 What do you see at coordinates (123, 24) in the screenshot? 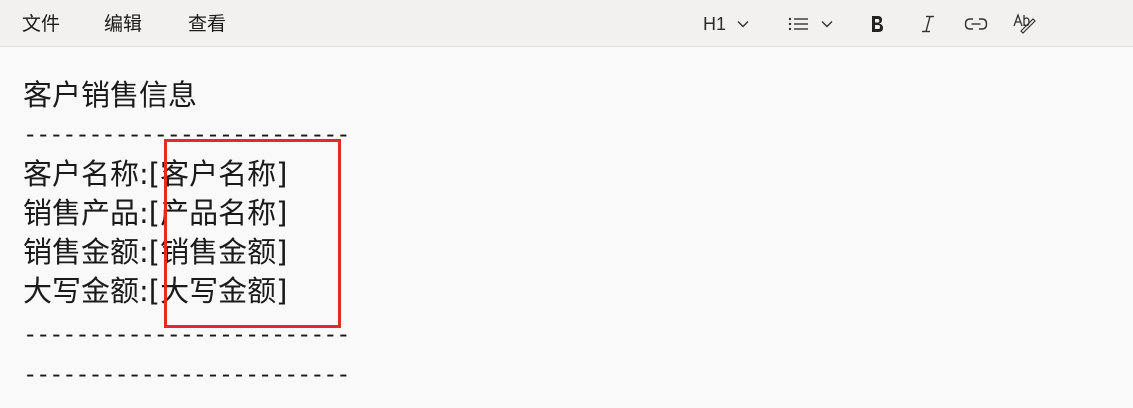
I see `menu-edit: 编辑` at bounding box center [123, 24].